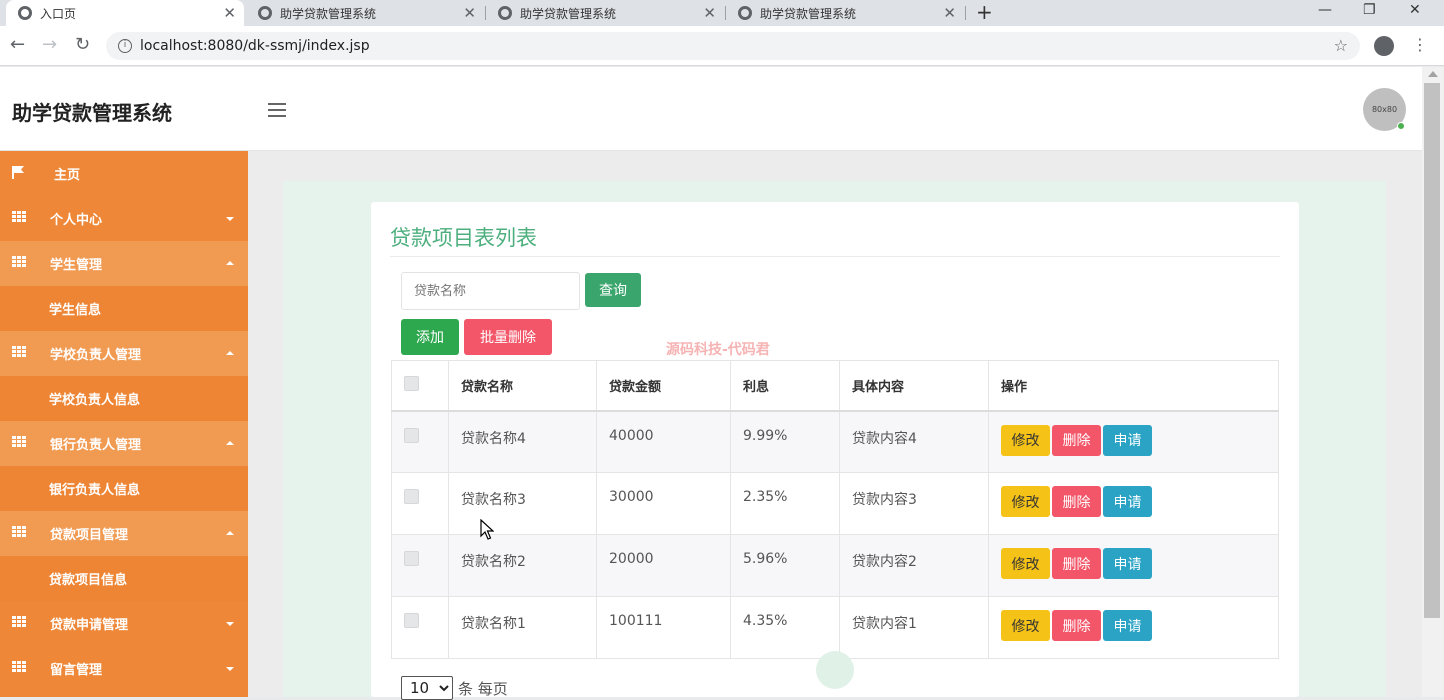 The image size is (1444, 700). Describe the element at coordinates (522, 386) in the screenshot. I see `column-header: 贷款名称` at that location.